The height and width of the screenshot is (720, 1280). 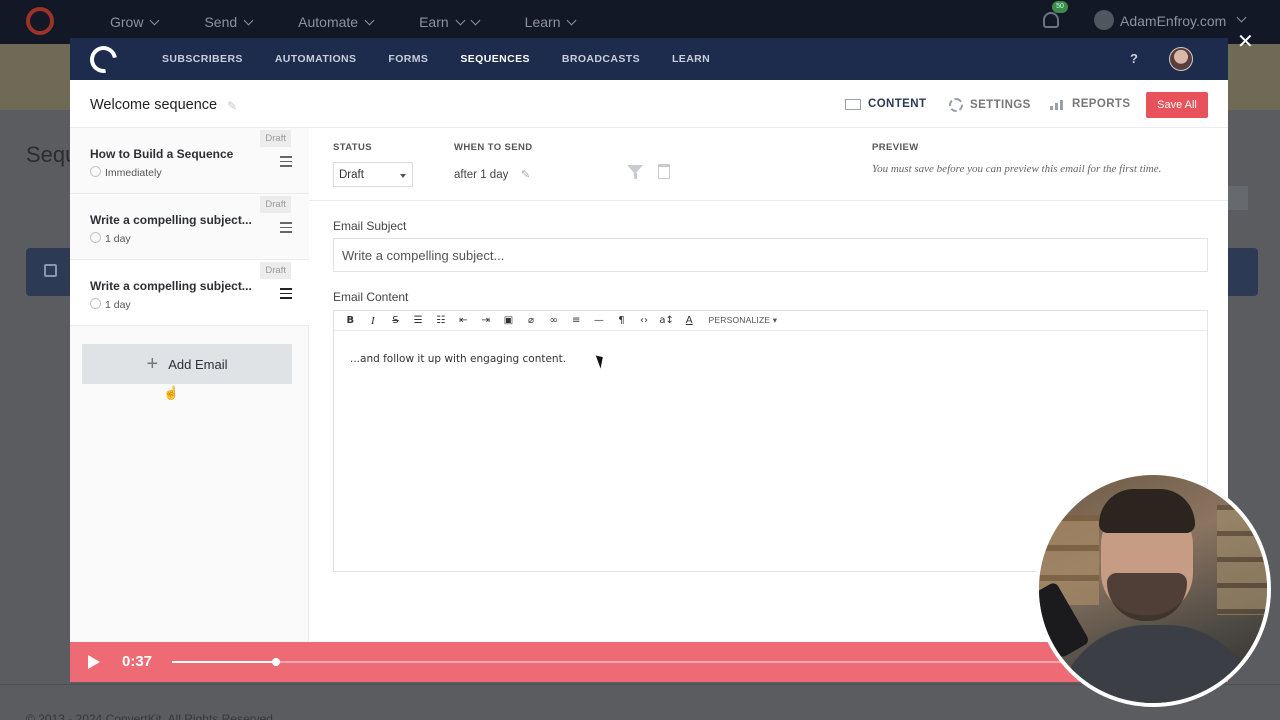 I want to click on bell-icon, so click(x=1051, y=20).